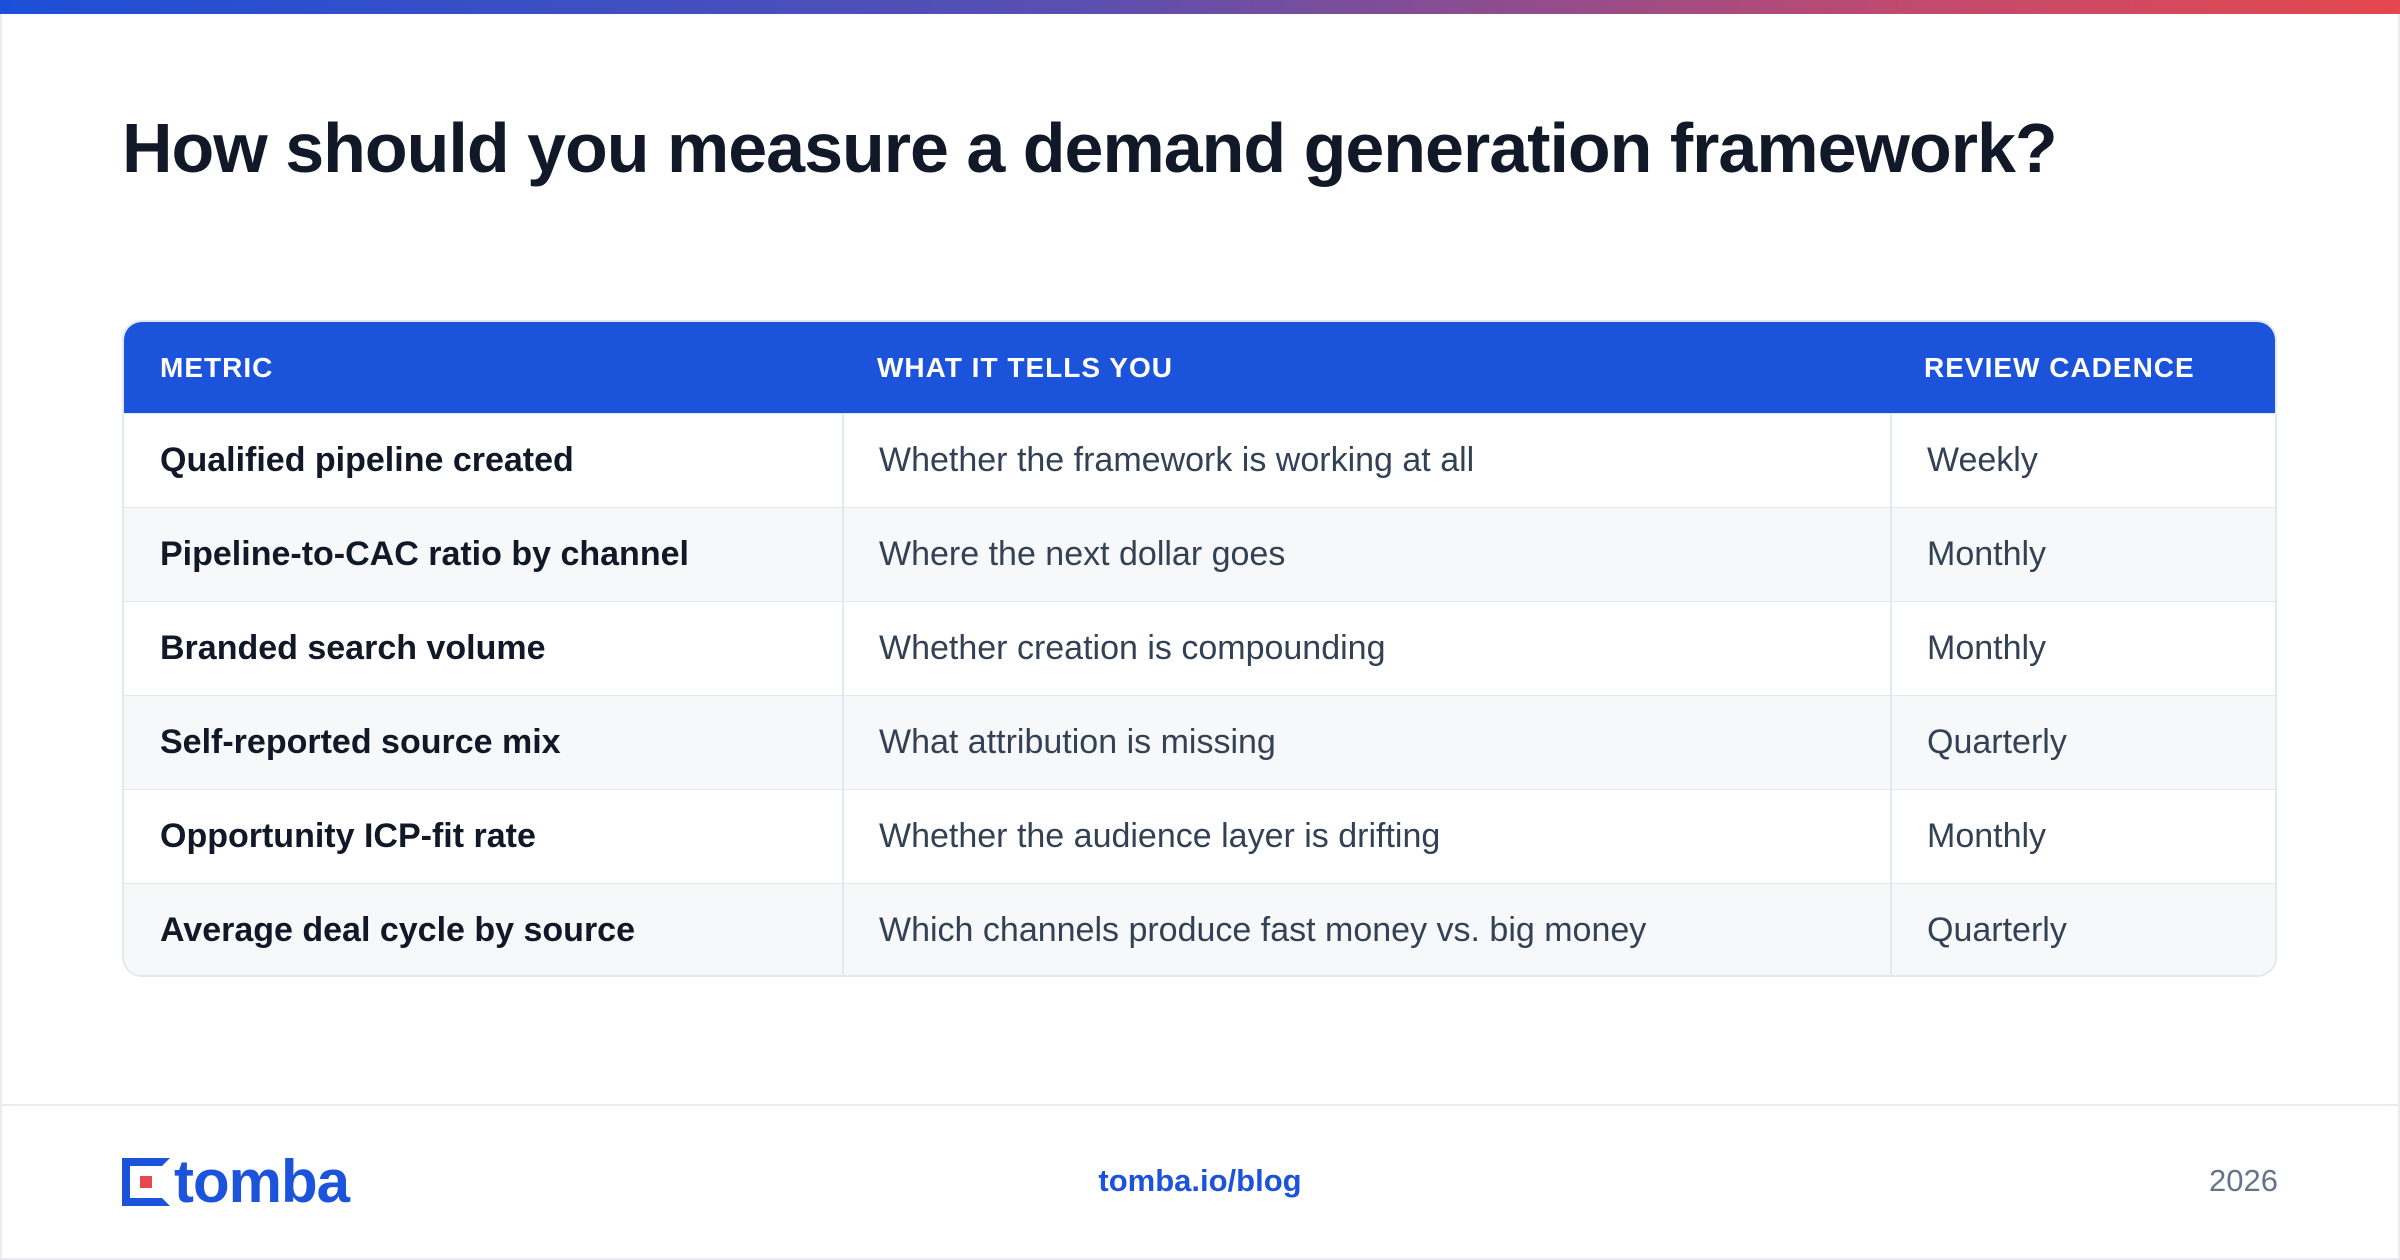 This screenshot has width=2400, height=1260. I want to click on cell-what: Whether creation is compounding, so click(1132, 648).